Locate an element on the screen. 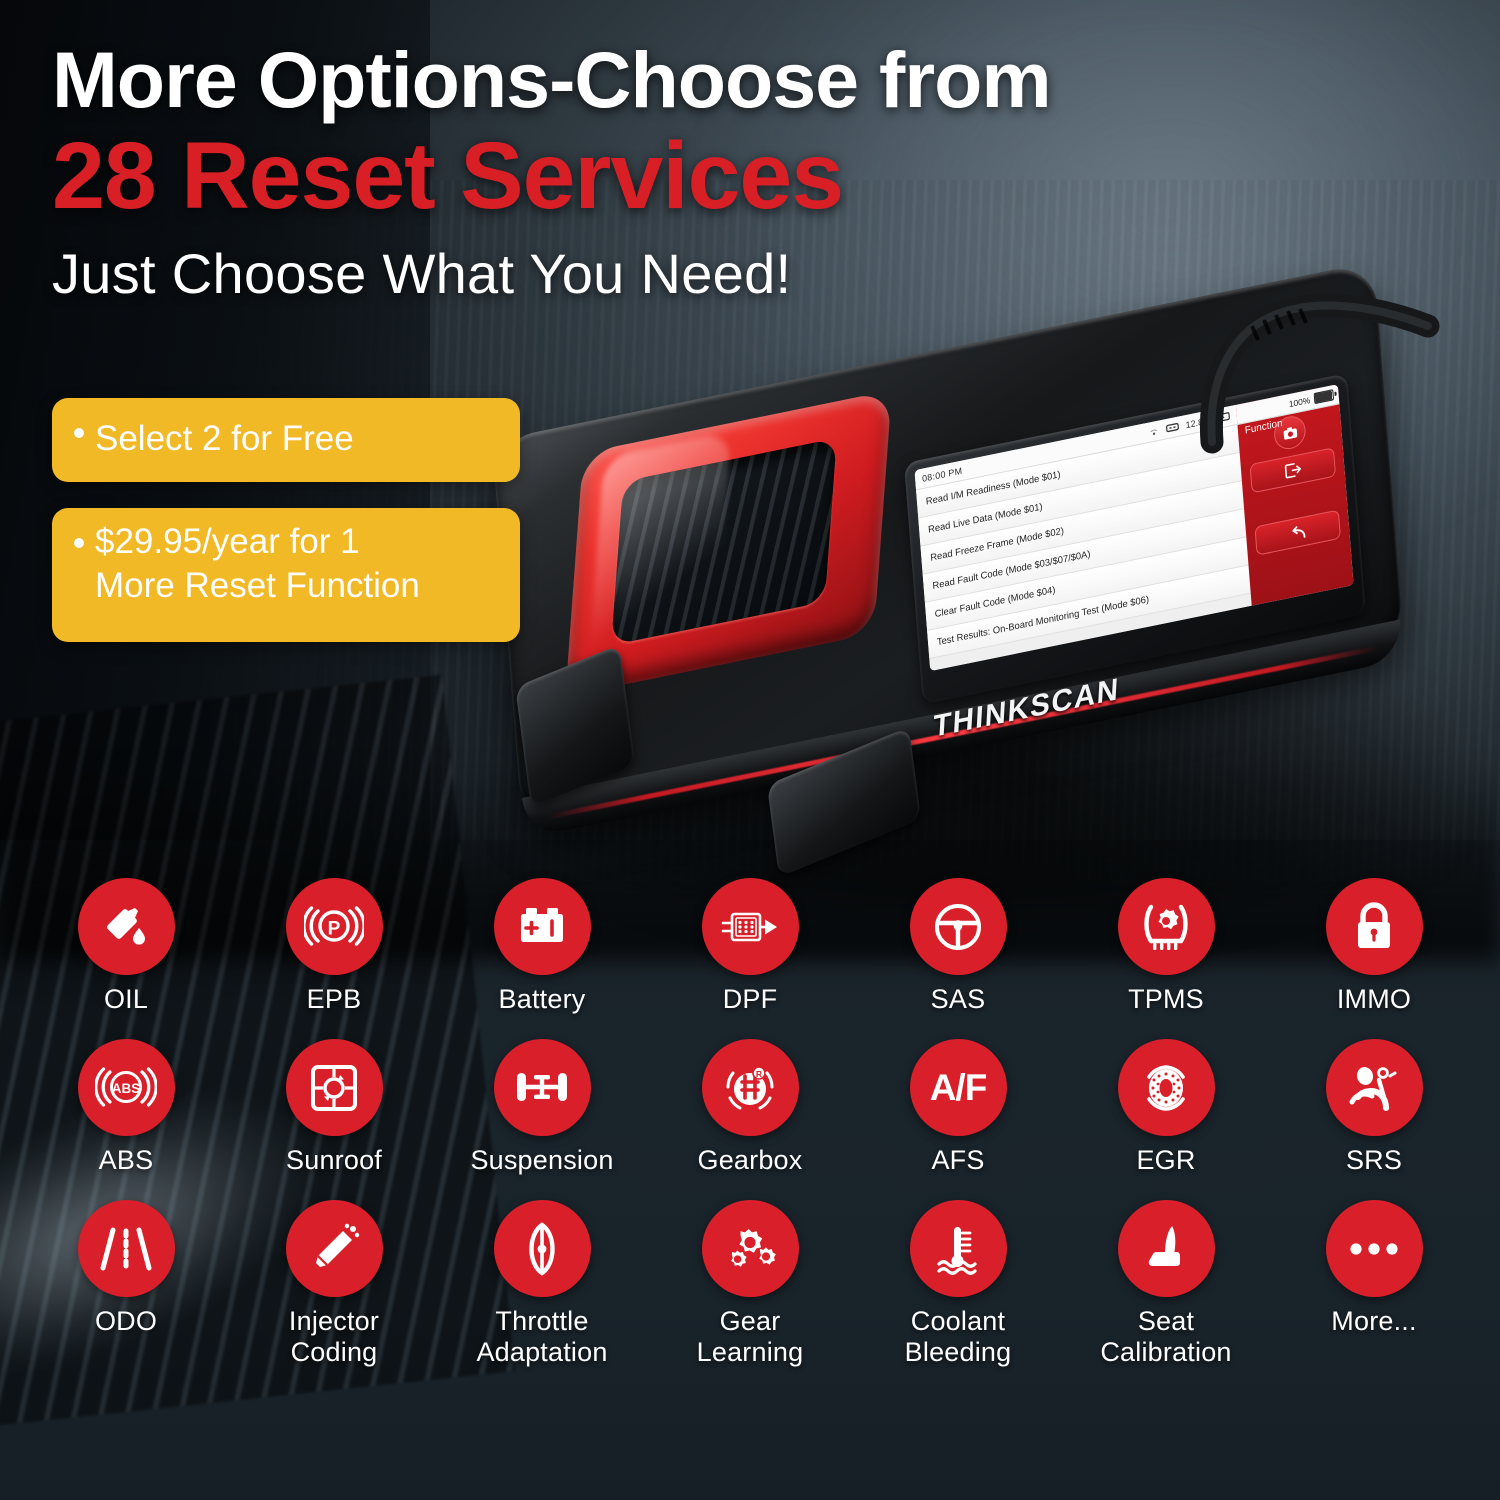 This screenshot has width=1500, height=1500. service-item-suspension: Suspension is located at coordinates (542, 1107).